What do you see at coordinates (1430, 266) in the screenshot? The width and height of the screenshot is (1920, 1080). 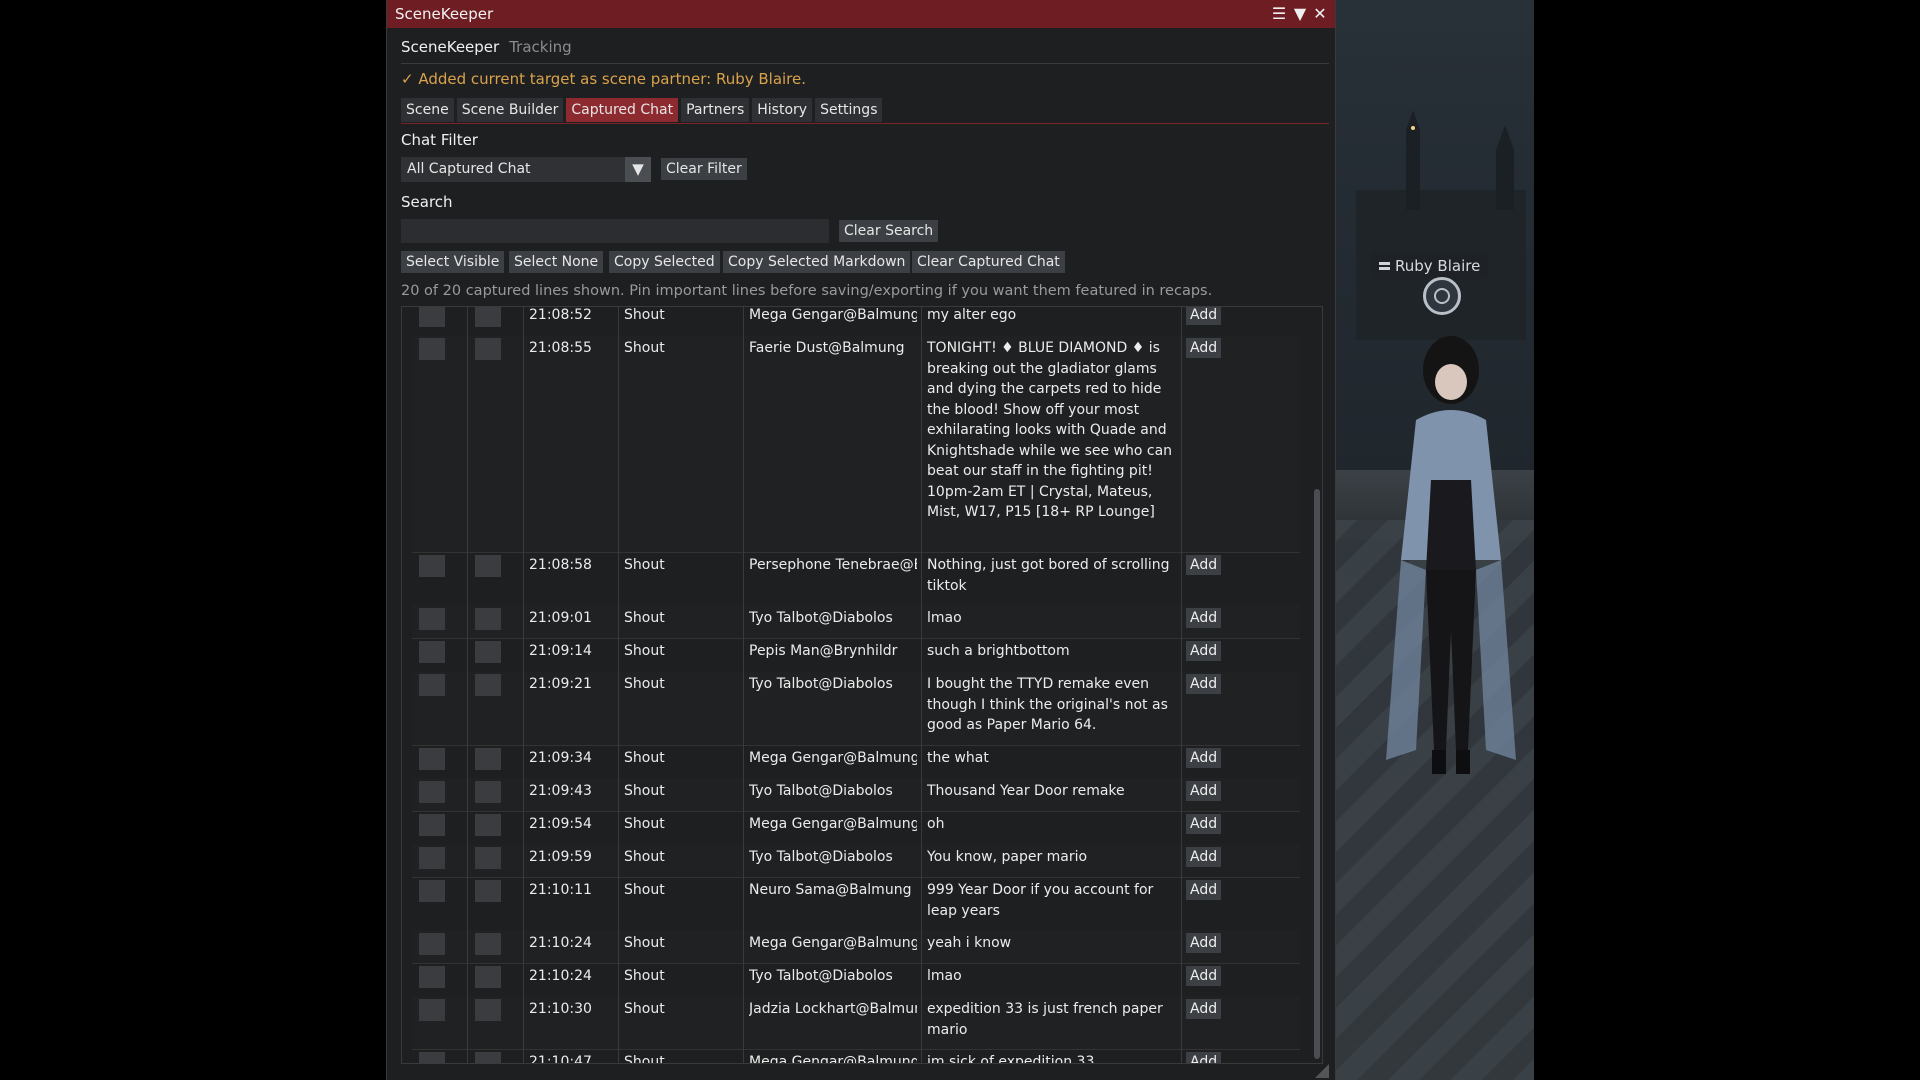 I see `target-nameplate: Ruby Blaire` at bounding box center [1430, 266].